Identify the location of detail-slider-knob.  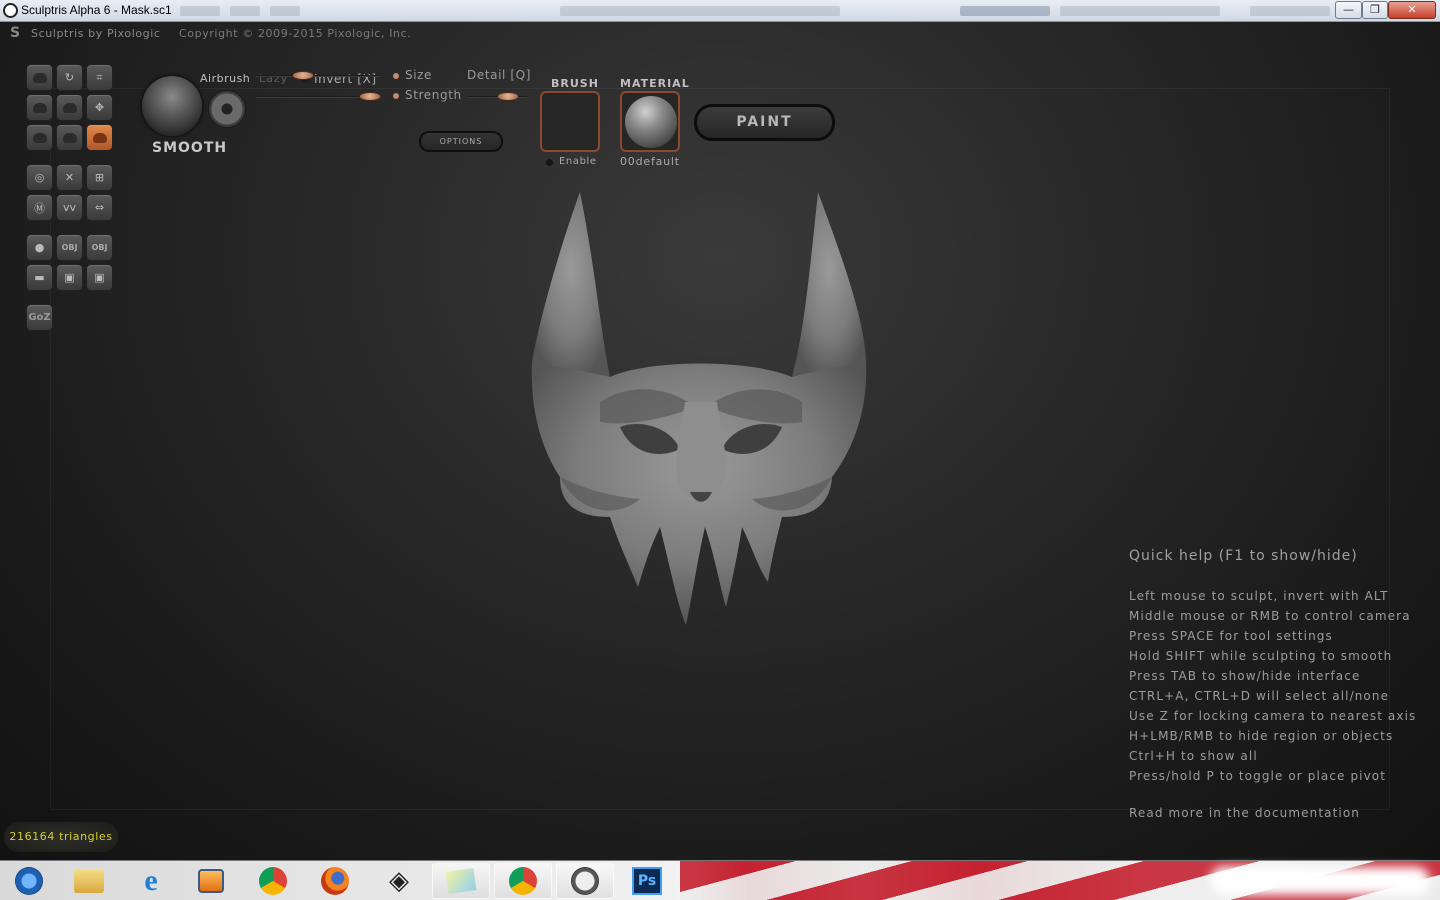
(508, 96).